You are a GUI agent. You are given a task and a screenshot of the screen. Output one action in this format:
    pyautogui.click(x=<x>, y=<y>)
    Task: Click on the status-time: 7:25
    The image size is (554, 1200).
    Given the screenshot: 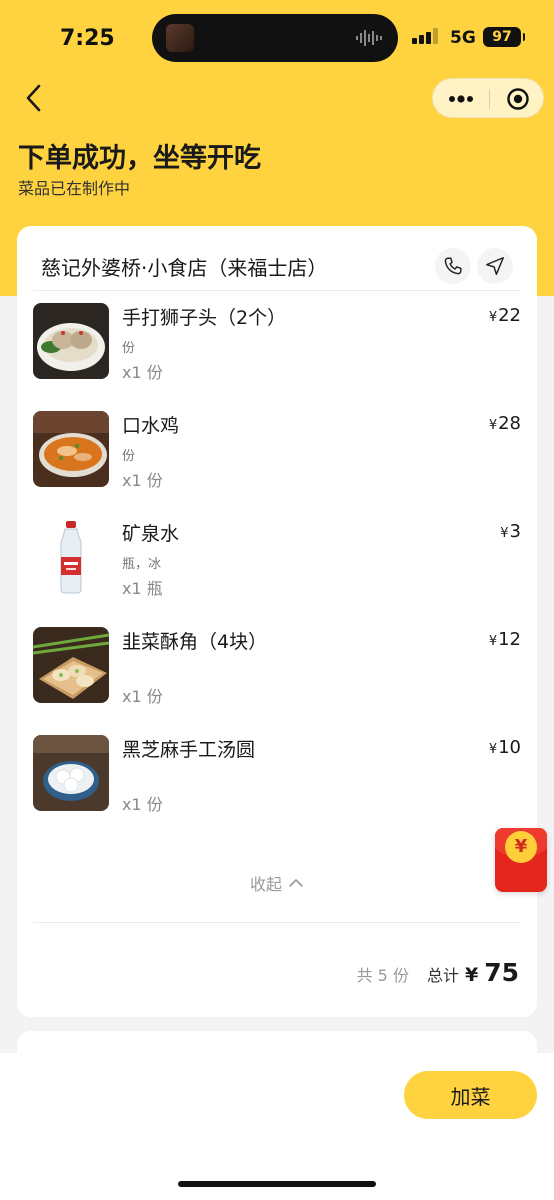 What is the action you would take?
    pyautogui.click(x=87, y=38)
    